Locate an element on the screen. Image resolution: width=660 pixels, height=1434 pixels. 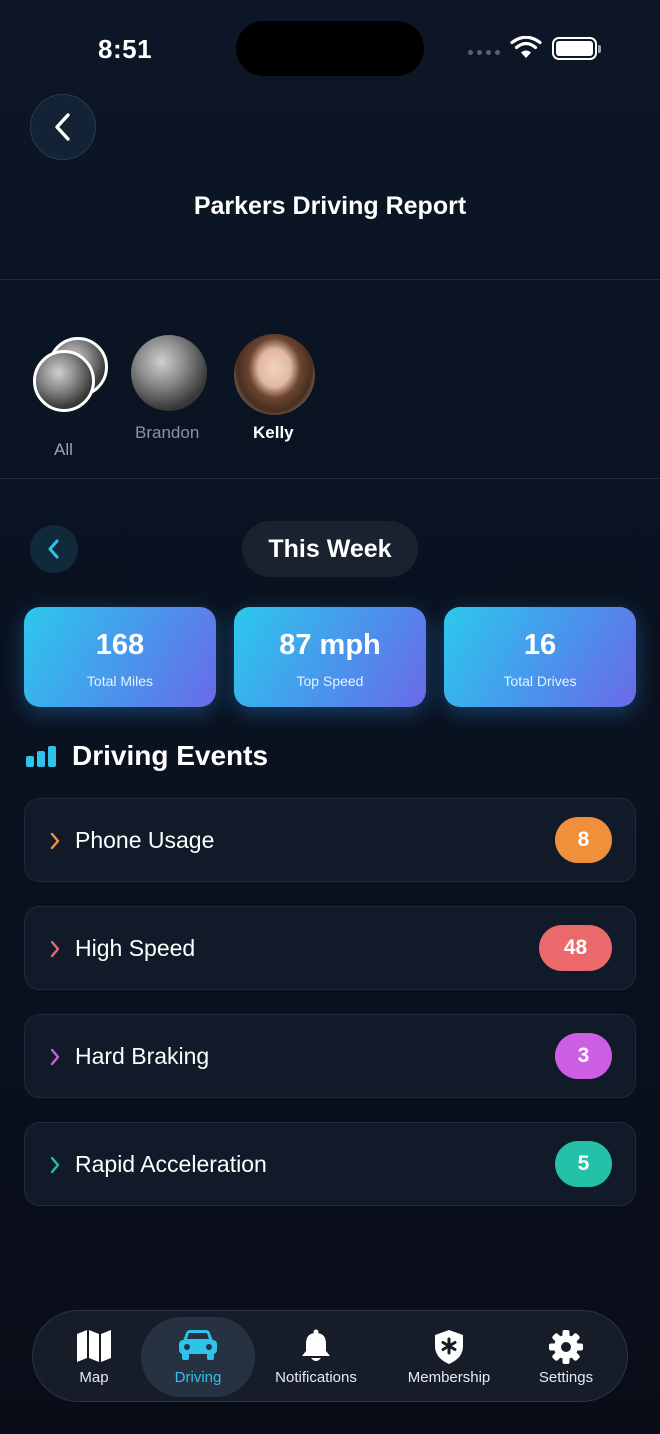
event-count-badge: 3 is located at coordinates (583, 1056).